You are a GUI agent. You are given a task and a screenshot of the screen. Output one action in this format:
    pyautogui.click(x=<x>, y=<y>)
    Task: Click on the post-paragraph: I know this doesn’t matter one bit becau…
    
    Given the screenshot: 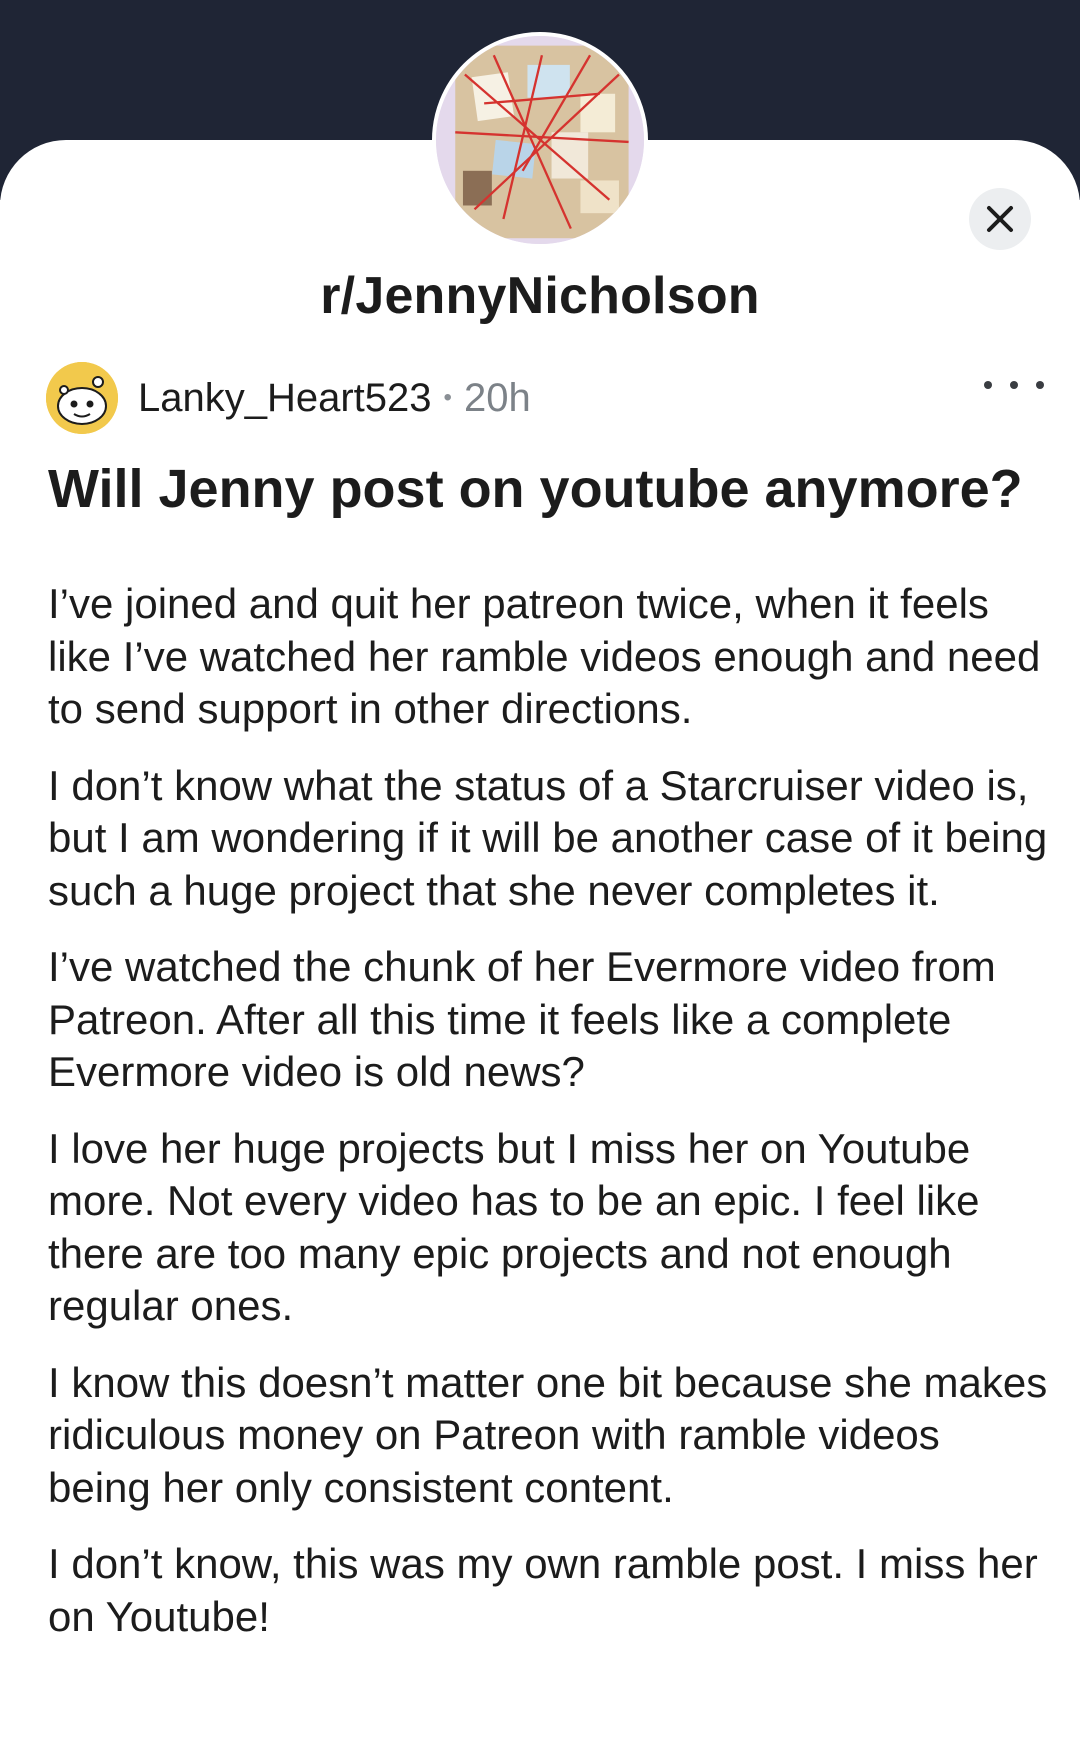 What is the action you would take?
    pyautogui.click(x=548, y=1434)
    